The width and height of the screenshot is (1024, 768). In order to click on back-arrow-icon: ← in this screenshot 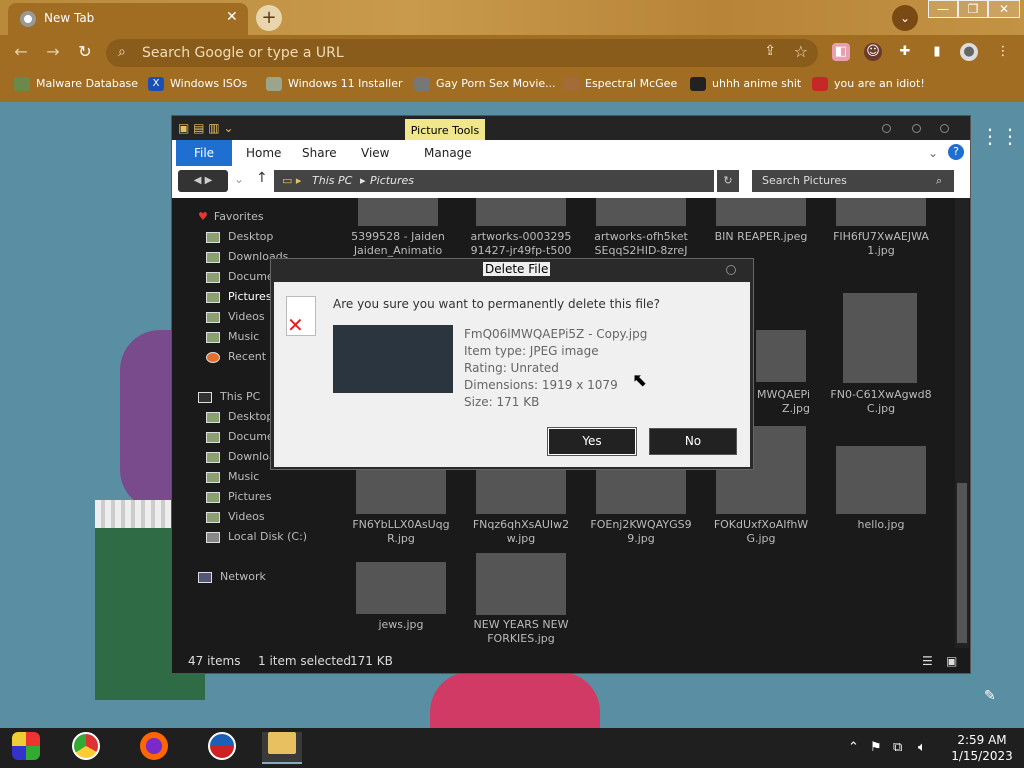, I will do `click(21, 52)`.